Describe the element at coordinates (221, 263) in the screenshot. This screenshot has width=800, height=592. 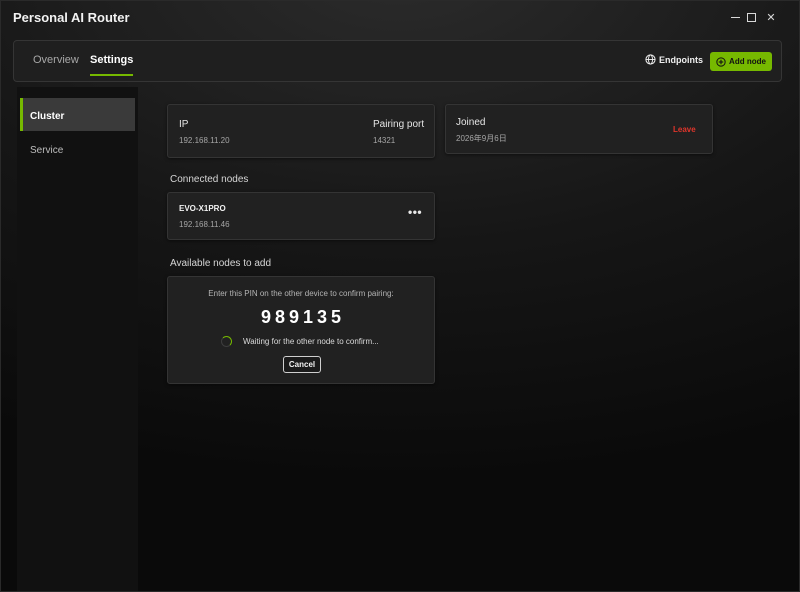
I see `available-nodes-title: Available nodes to add` at that location.